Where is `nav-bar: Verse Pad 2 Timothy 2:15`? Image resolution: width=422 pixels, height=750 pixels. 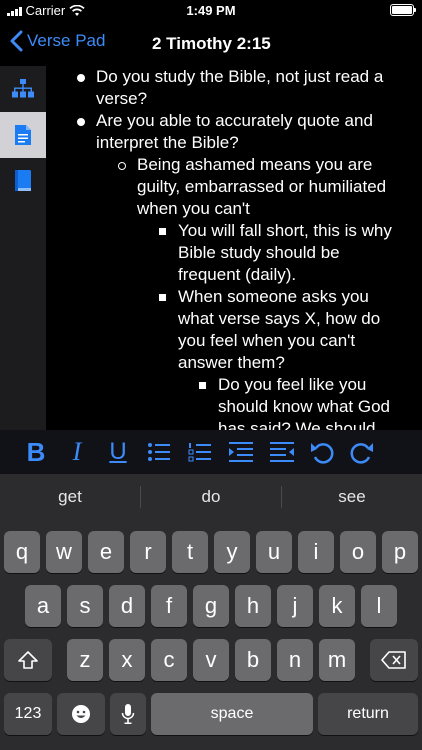 nav-bar: Verse Pad 2 Timothy 2:15 is located at coordinates (211, 44).